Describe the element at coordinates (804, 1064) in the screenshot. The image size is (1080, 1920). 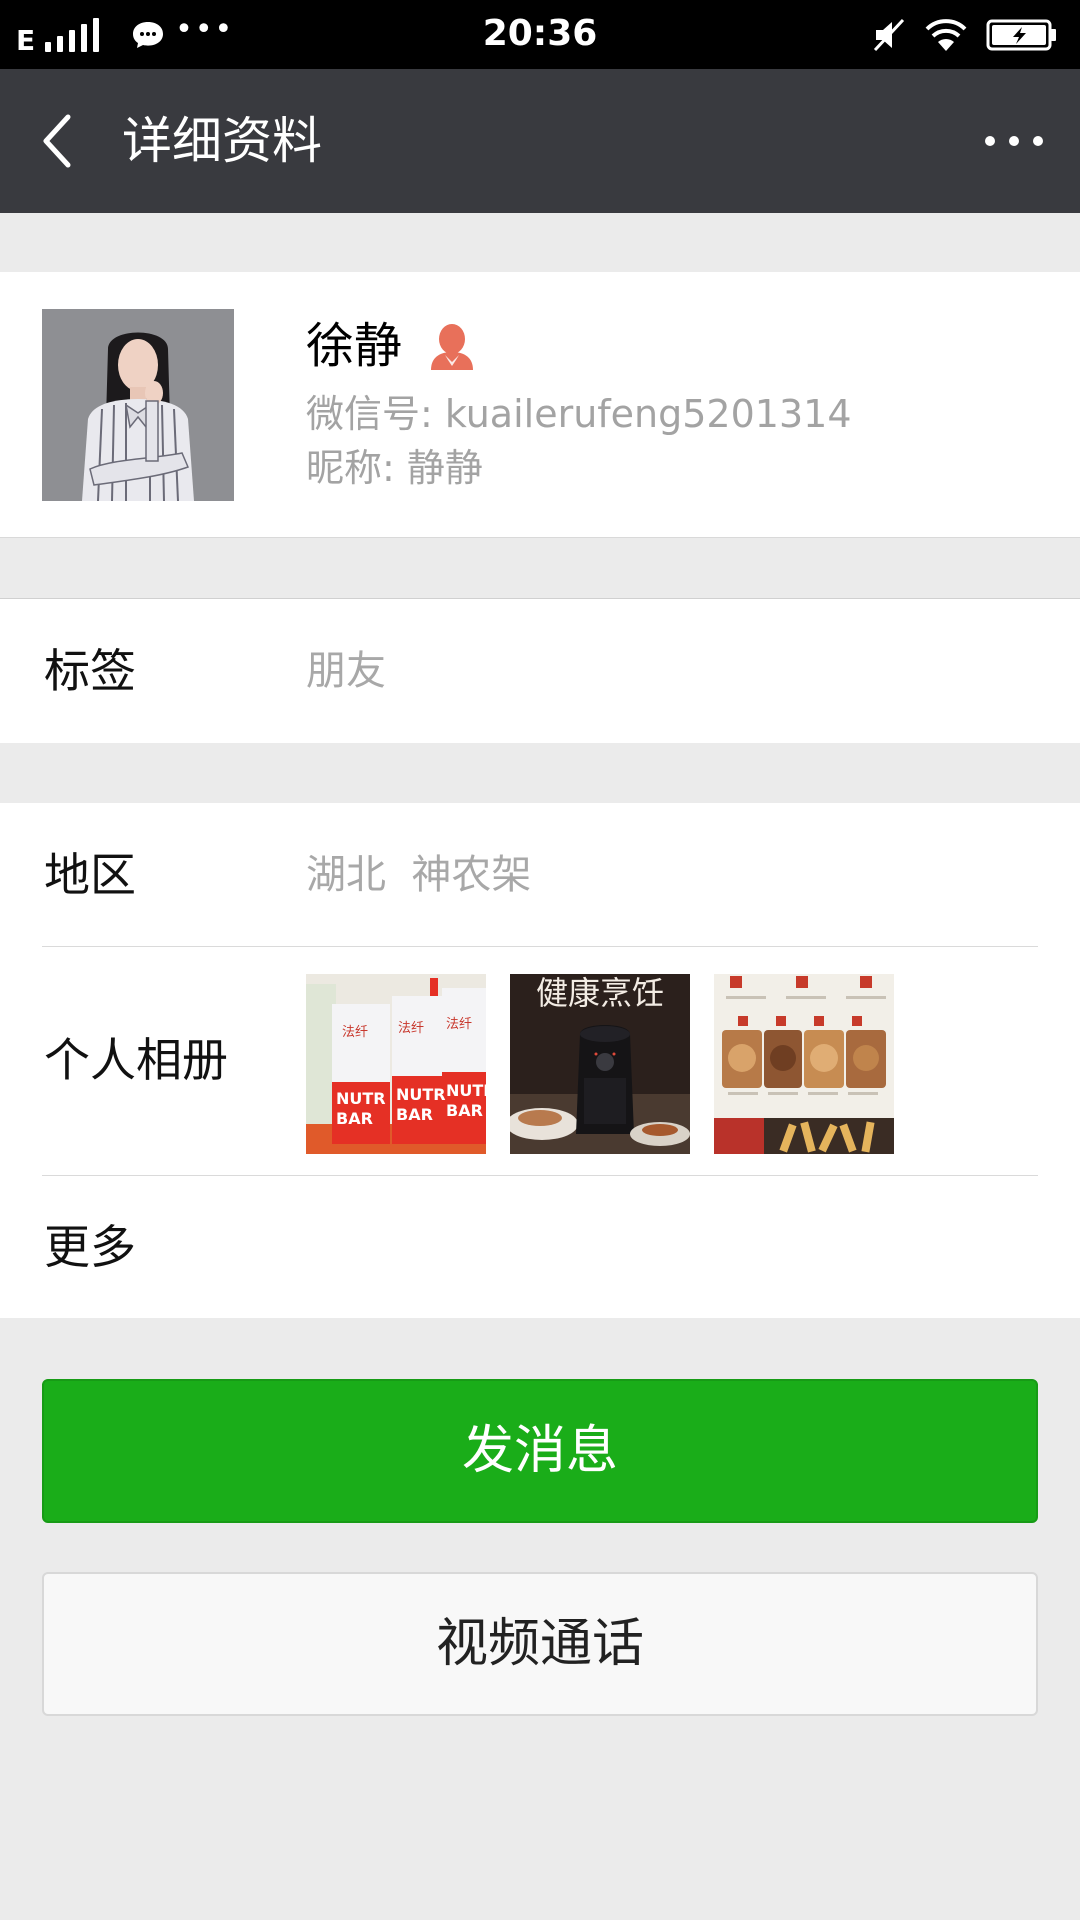
I see `album-thumbnail` at that location.